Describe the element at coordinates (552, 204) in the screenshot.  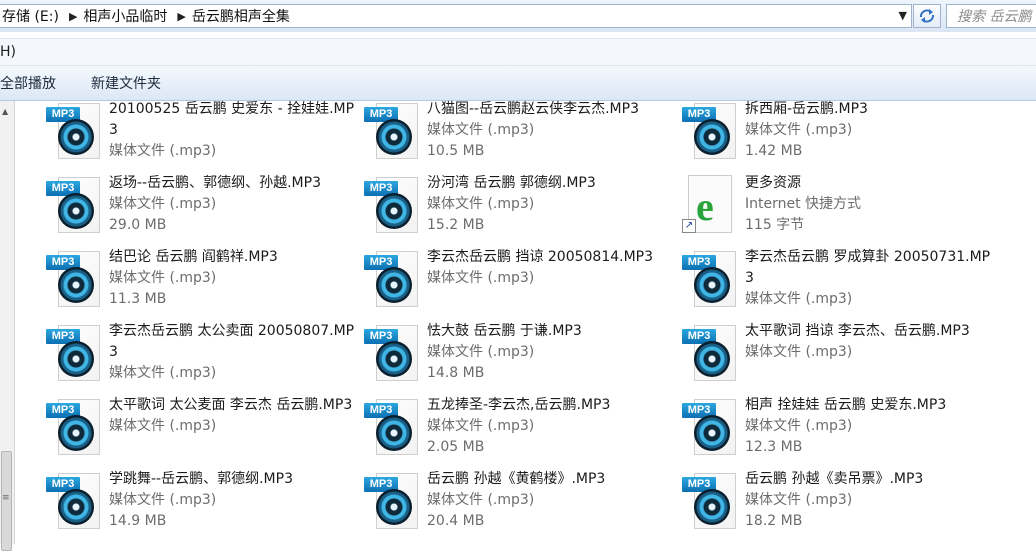
I see `file-text: 汾河湾 岳云鹏 郭德纲.MP3 媒体文件 (.mp3) 15.2 MB` at that location.